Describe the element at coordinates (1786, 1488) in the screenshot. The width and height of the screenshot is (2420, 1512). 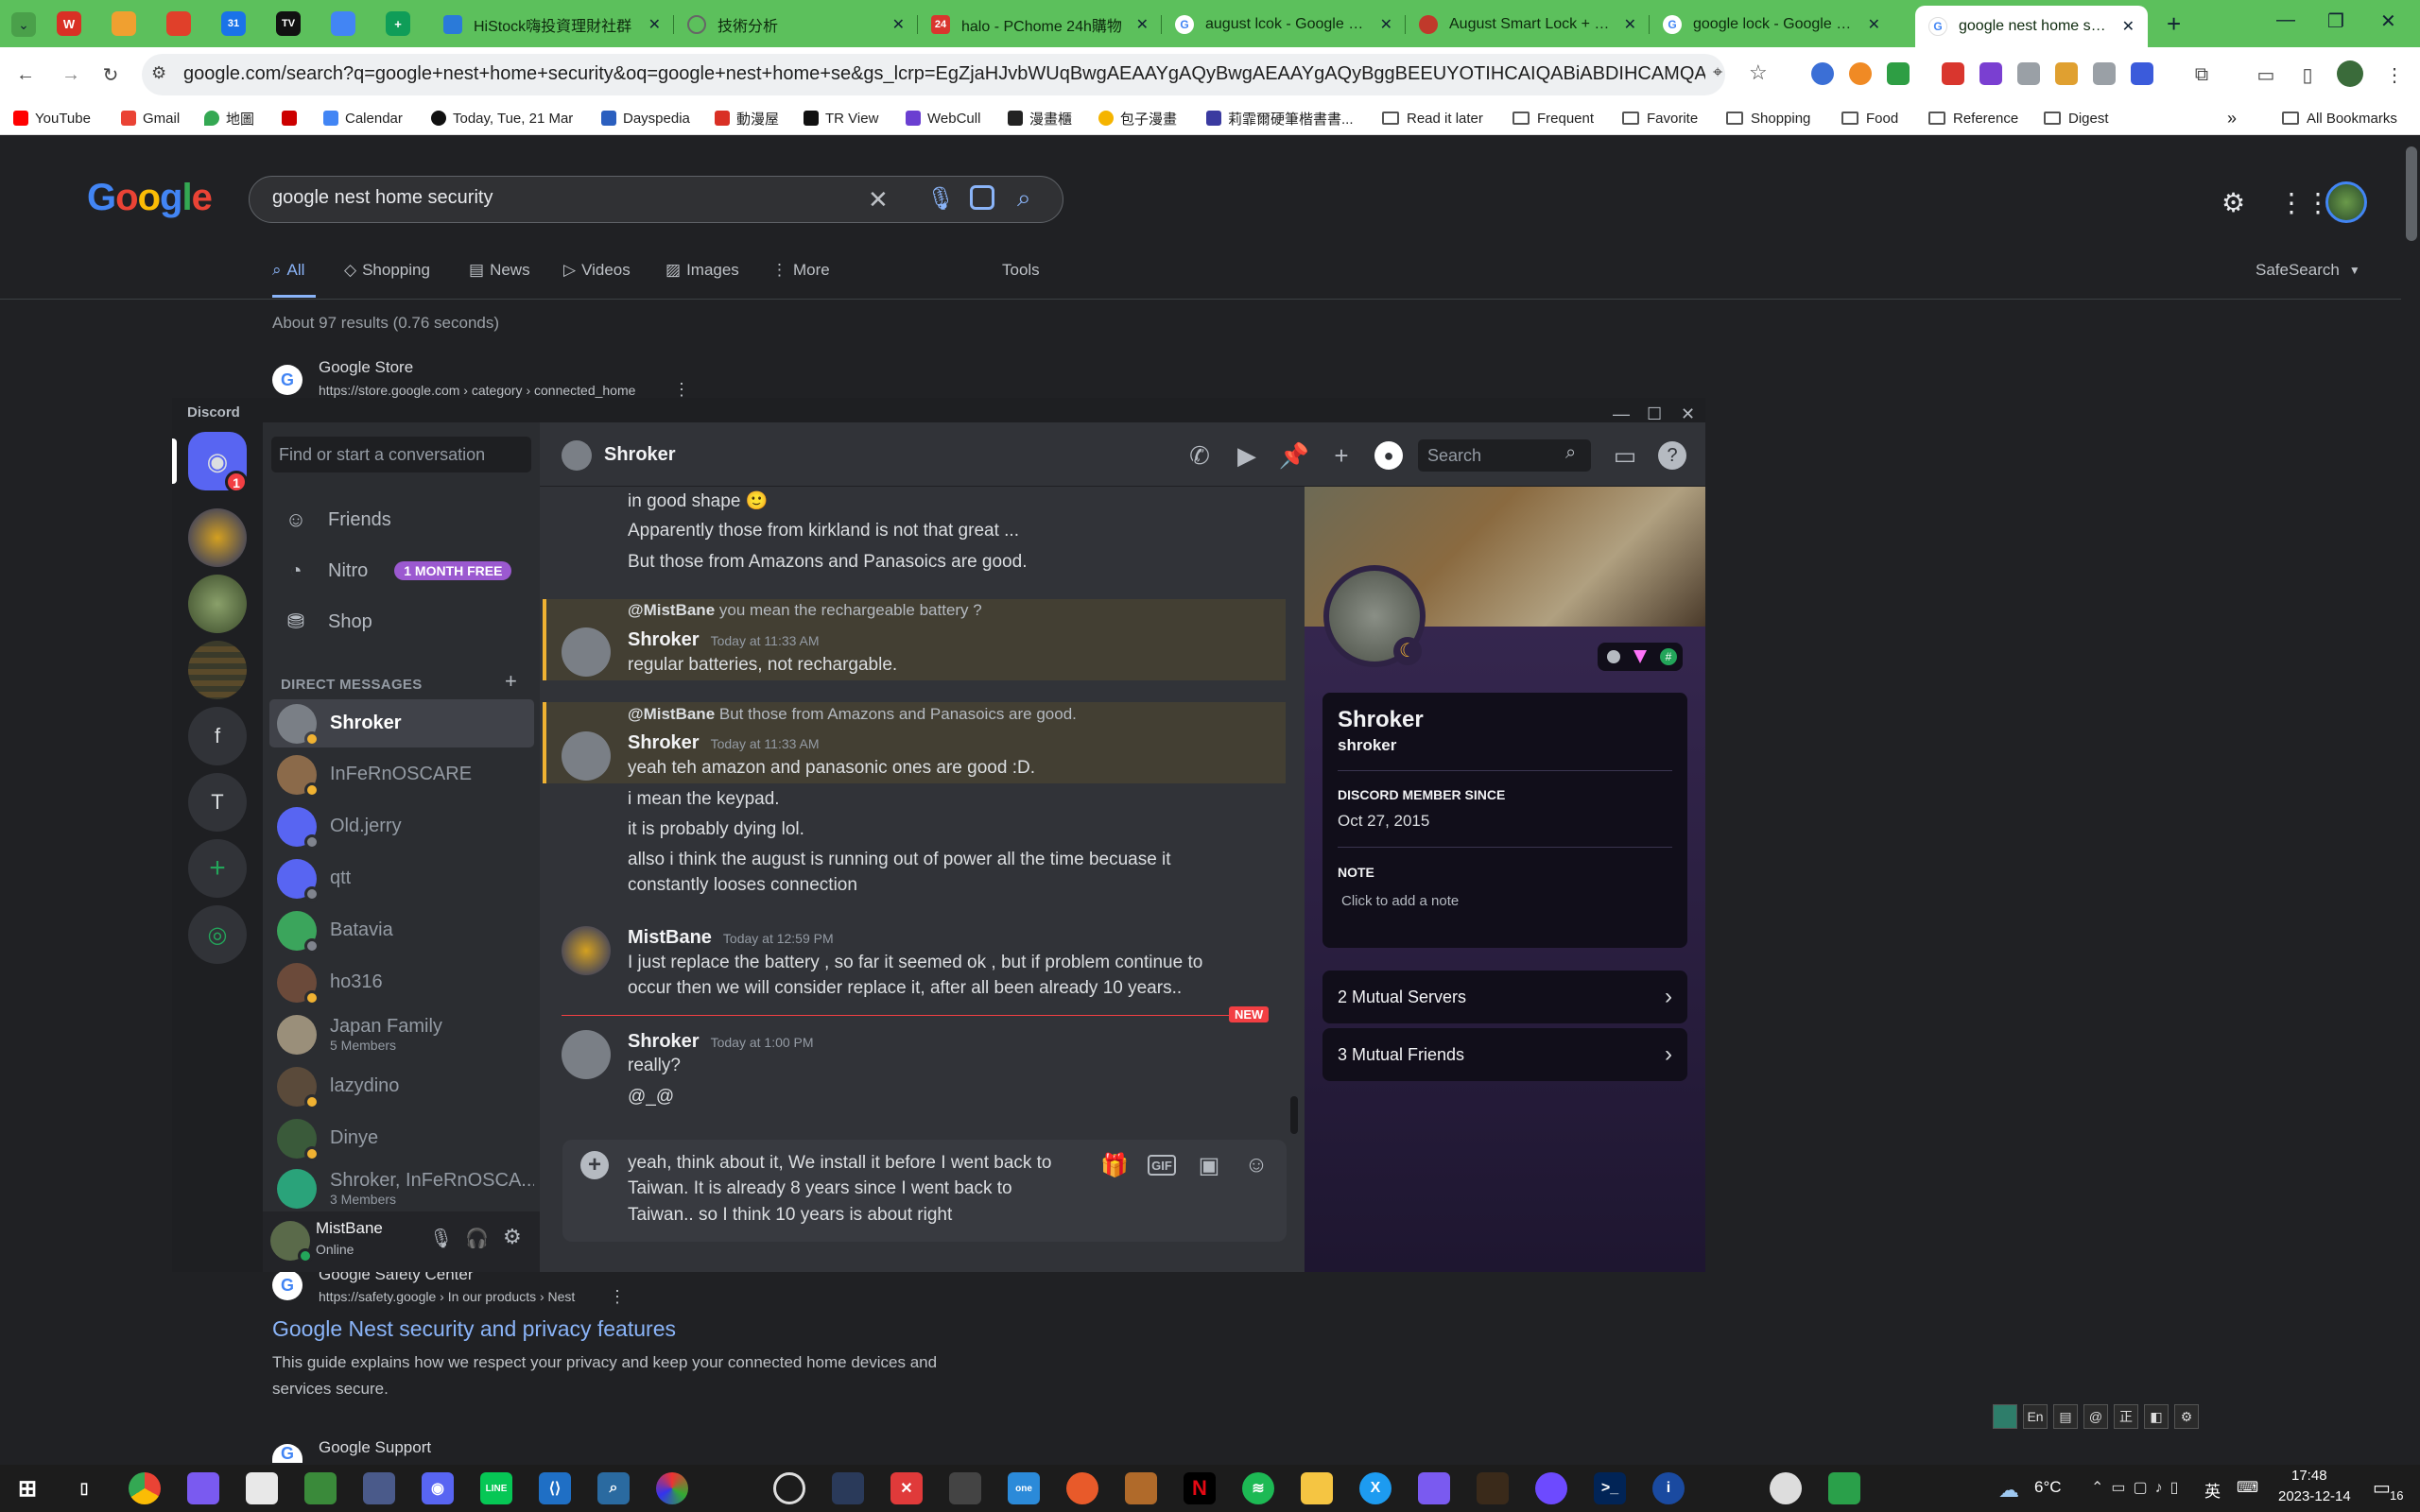
I see `app-icon-toggle` at that location.